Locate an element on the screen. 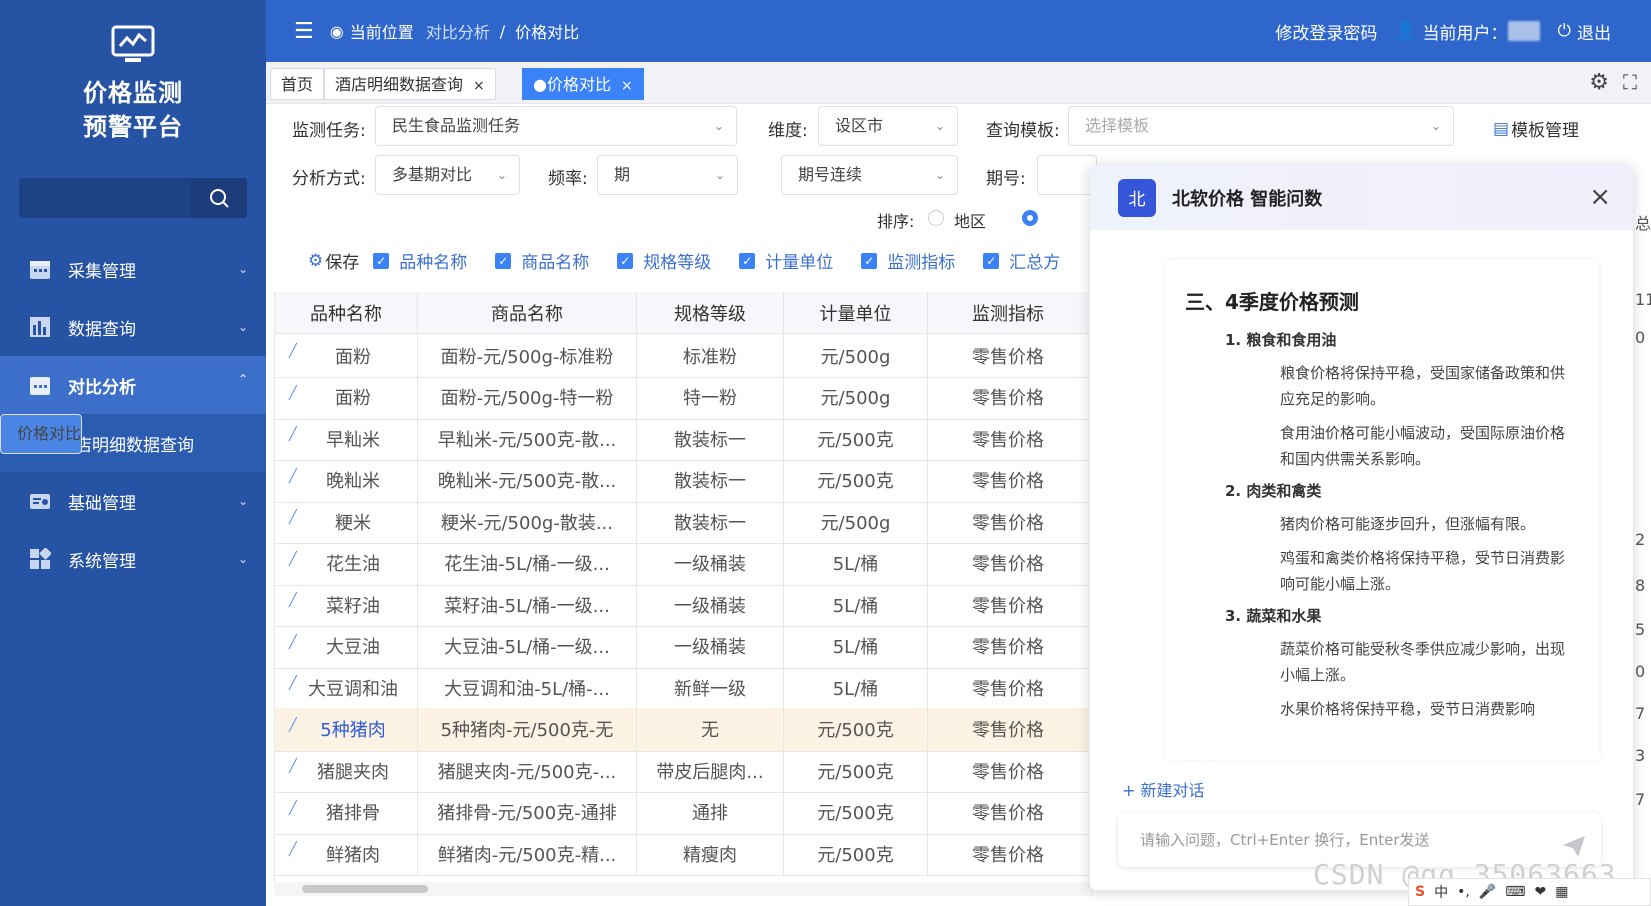 This screenshot has height=906, width=1651. table-row: ╱ 猪排骨 猪排骨-元/500克-通排 通排 元/500克 零售价格 is located at coordinates (681, 812).